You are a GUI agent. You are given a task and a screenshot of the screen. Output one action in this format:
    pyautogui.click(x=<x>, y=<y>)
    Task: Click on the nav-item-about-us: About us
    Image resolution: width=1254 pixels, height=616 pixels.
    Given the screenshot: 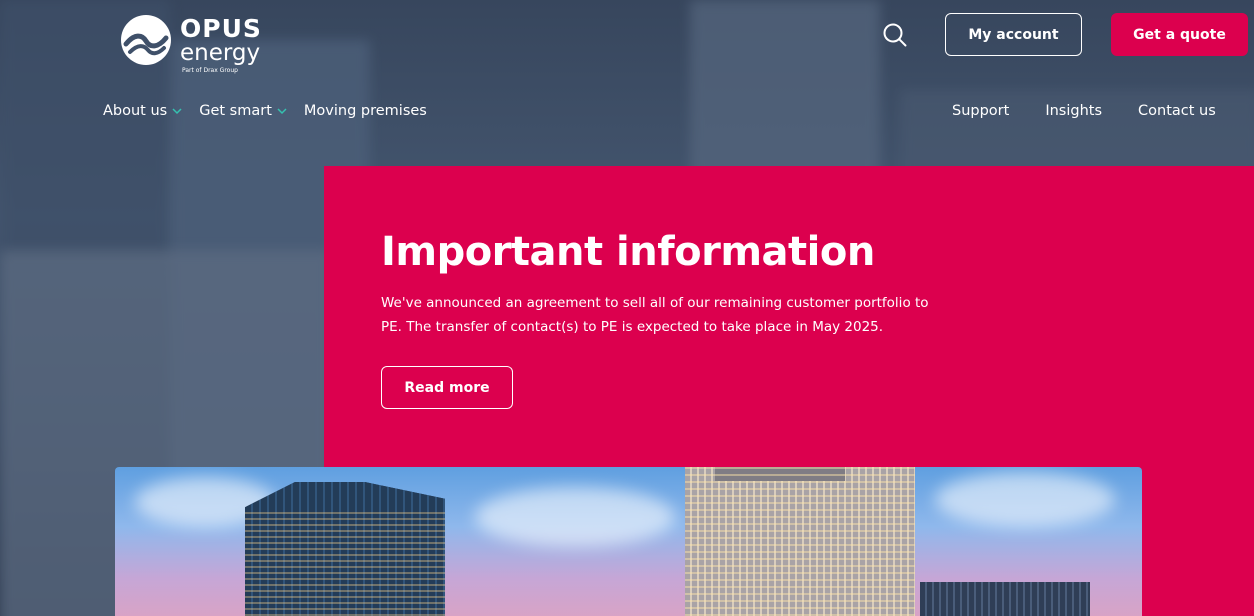 What is the action you would take?
    pyautogui.click(x=142, y=111)
    